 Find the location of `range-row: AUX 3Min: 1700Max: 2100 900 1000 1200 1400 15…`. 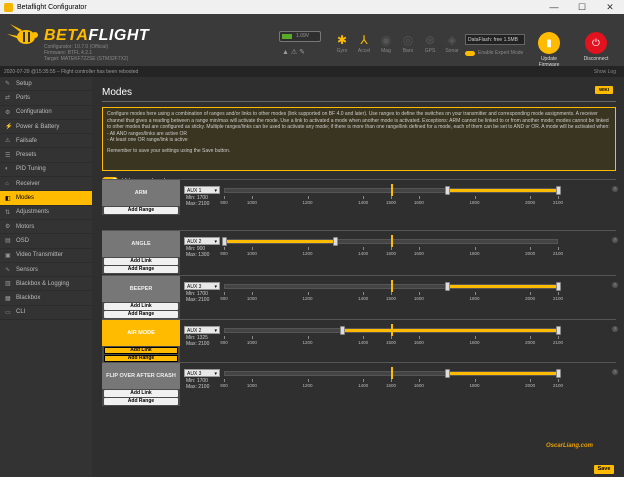

range-row: AUX 3Min: 1700Max: 2100 900 1000 1200 1400 15… is located at coordinates (401, 380).